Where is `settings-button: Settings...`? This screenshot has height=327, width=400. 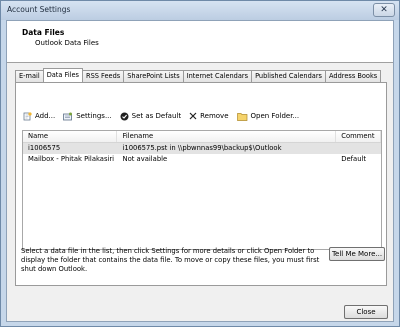 settings-button: Settings... is located at coordinates (87, 116).